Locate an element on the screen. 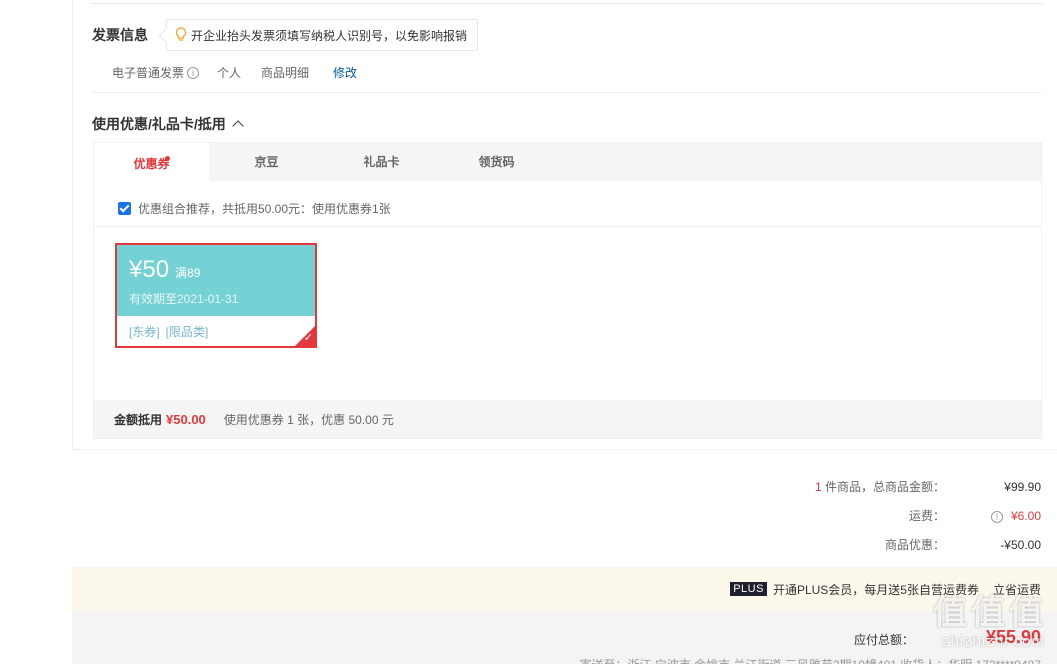 The image size is (1057, 664). recommend-text: 优惠组合推荐，共抵用50.00元：使用优惠券1张 is located at coordinates (264, 209).